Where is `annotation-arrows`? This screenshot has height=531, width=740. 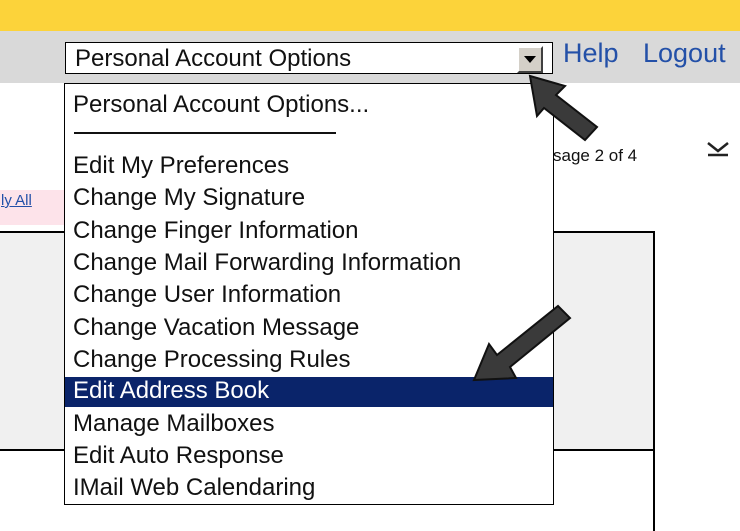
annotation-arrows is located at coordinates (535, 228).